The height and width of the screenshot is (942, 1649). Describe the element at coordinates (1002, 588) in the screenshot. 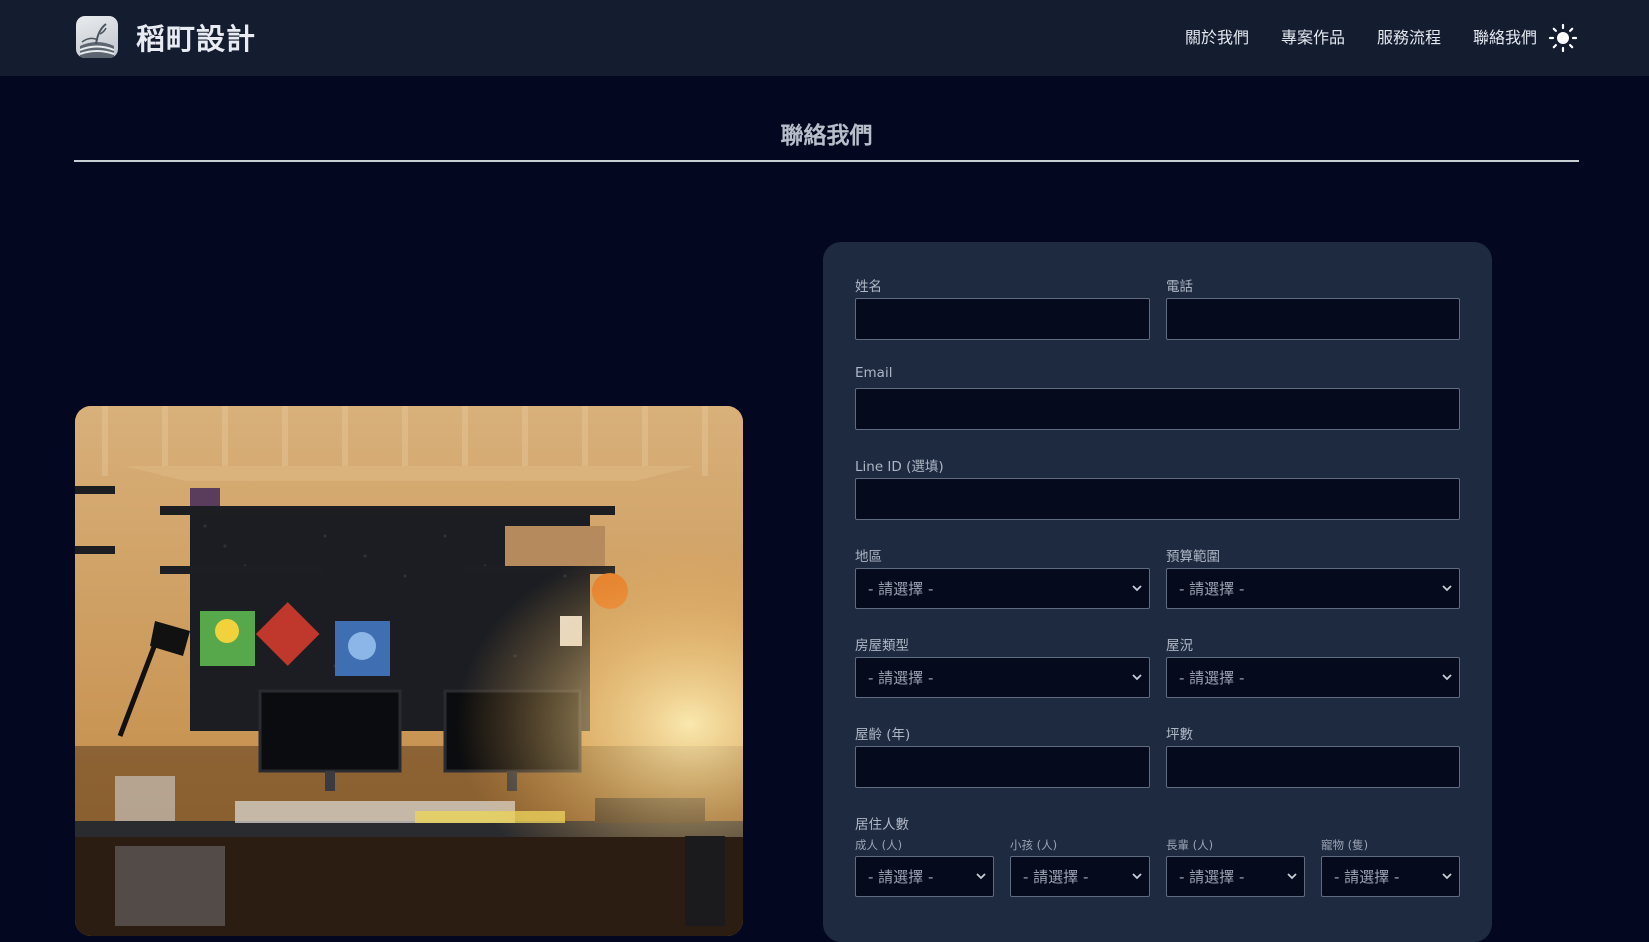

I see `region-select: - 請選擇 -` at that location.